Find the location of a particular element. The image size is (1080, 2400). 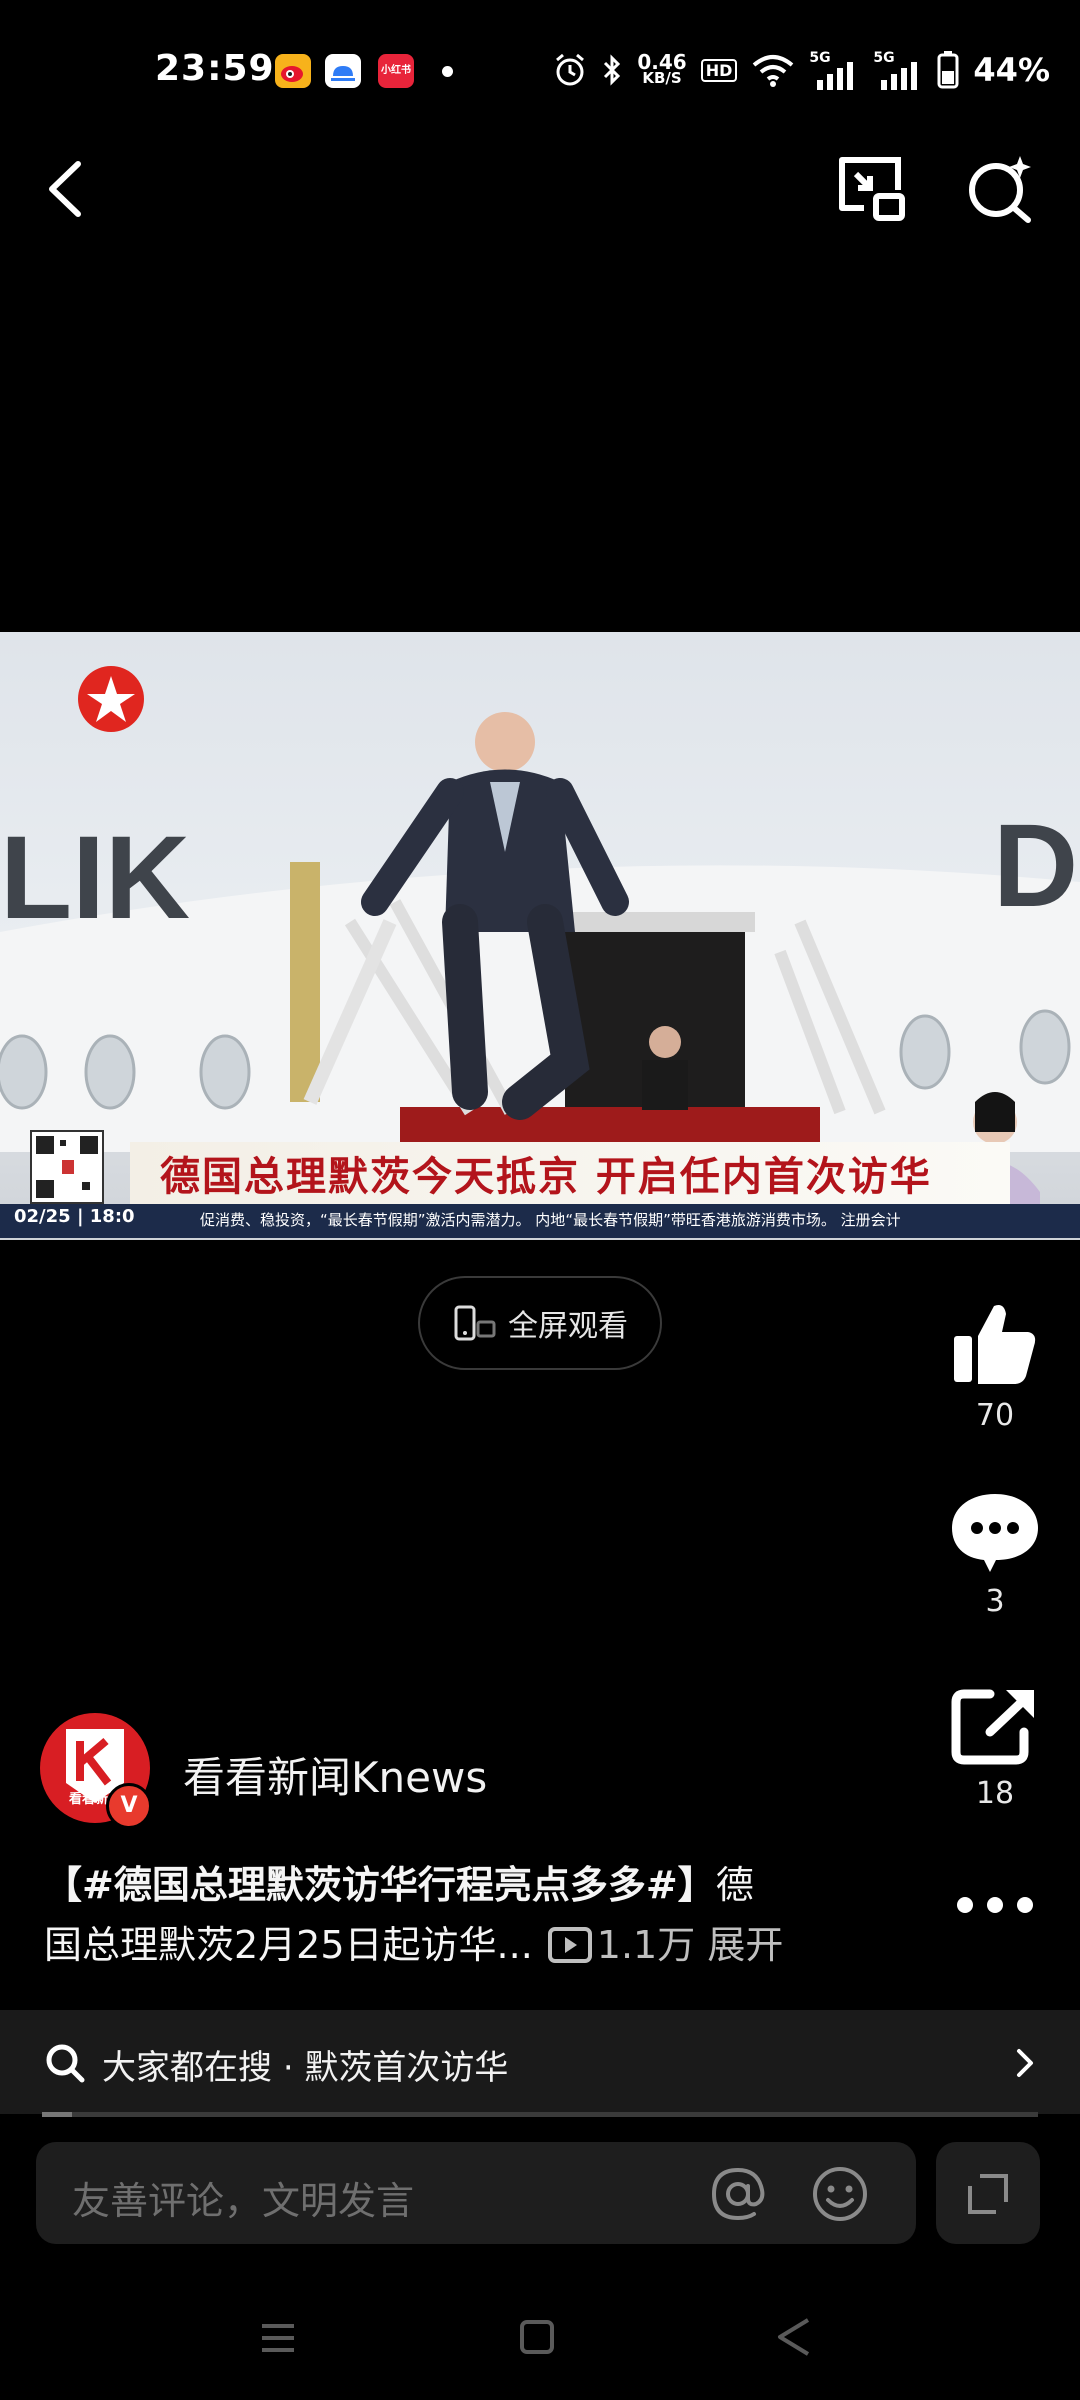

caption-title: 德国总理默茨今天抵京 开启任内首次访华 is located at coordinates (546, 1177).